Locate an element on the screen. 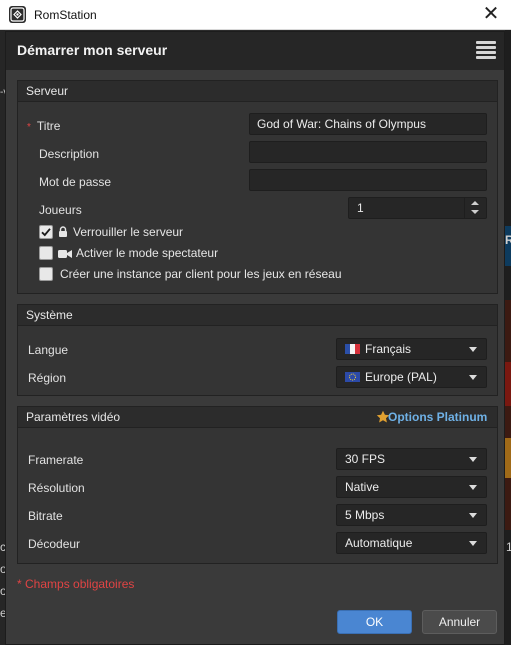  region-select: Europe (PAL) is located at coordinates (411, 377).